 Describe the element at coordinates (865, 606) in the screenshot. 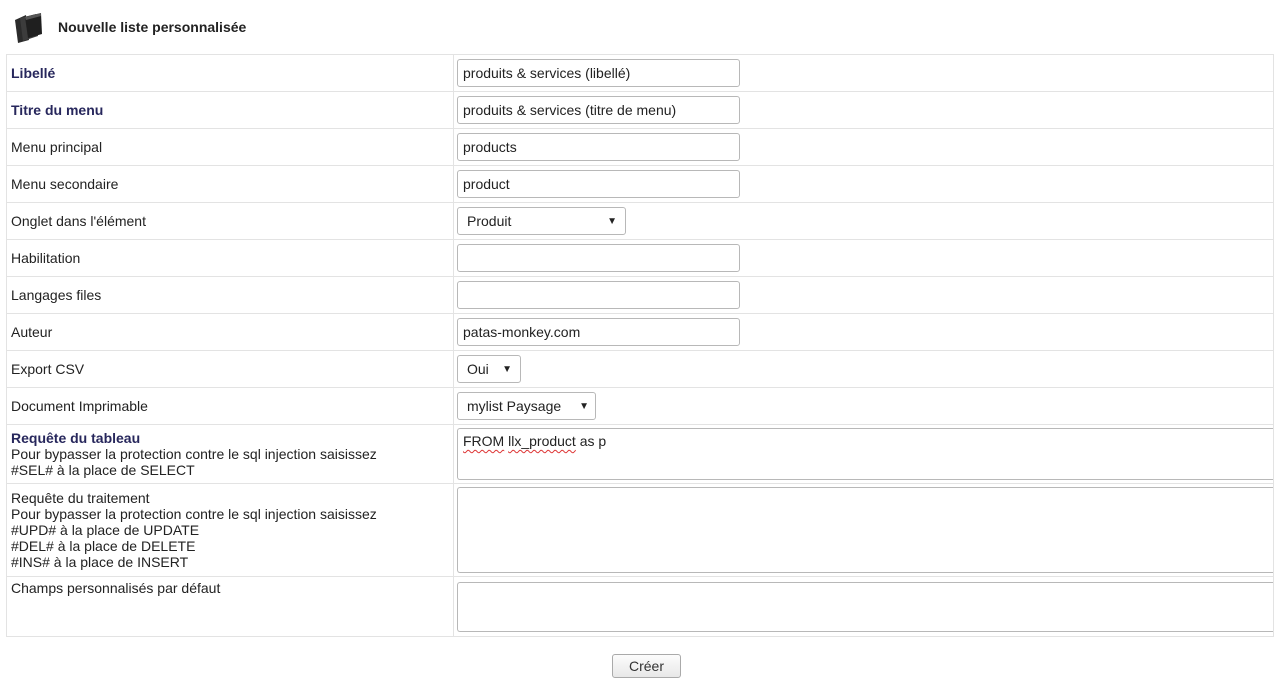

I see `champs-textarea` at that location.